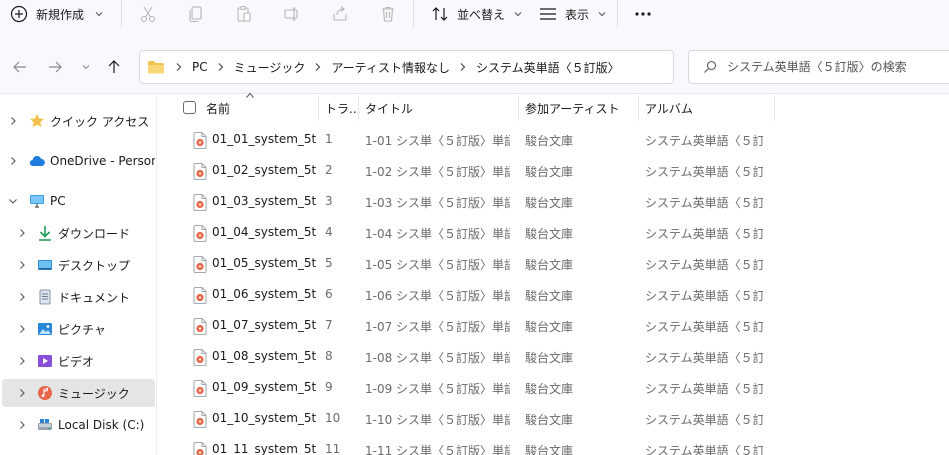 Image resolution: width=949 pixels, height=455 pixels. What do you see at coordinates (264, 387) in the screenshot?
I see `file-name: 01_09_system_5th` at bounding box center [264, 387].